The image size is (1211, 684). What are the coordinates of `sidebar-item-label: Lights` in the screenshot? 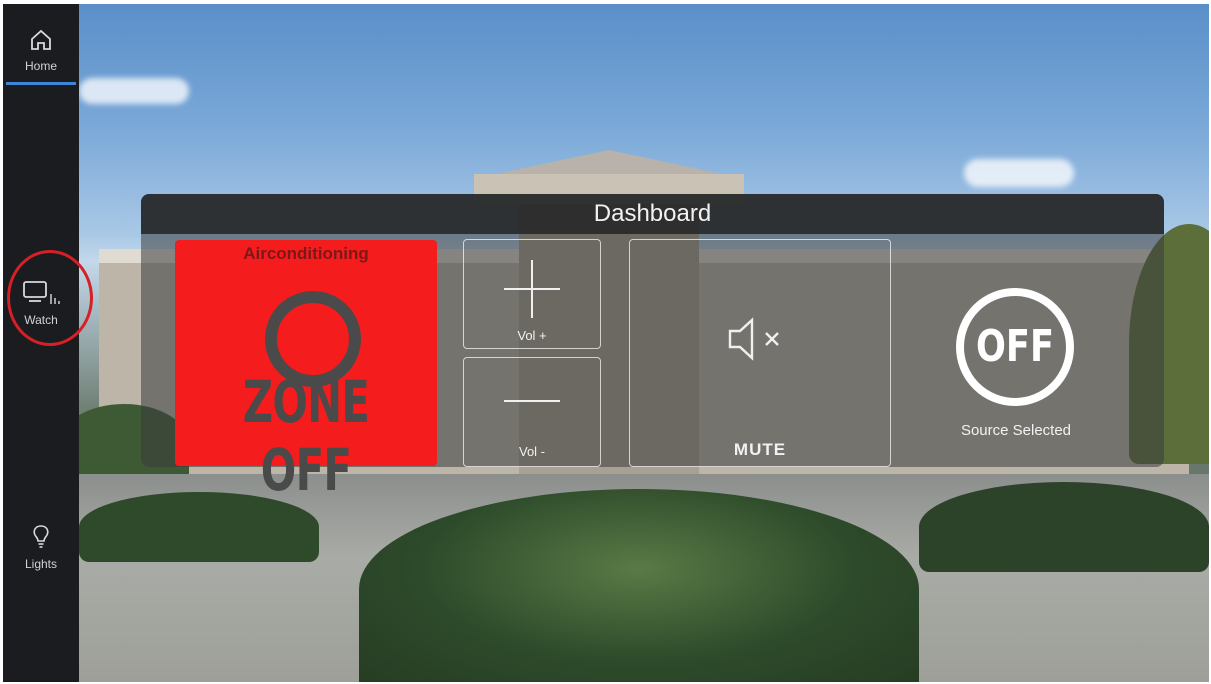 It's located at (41, 564).